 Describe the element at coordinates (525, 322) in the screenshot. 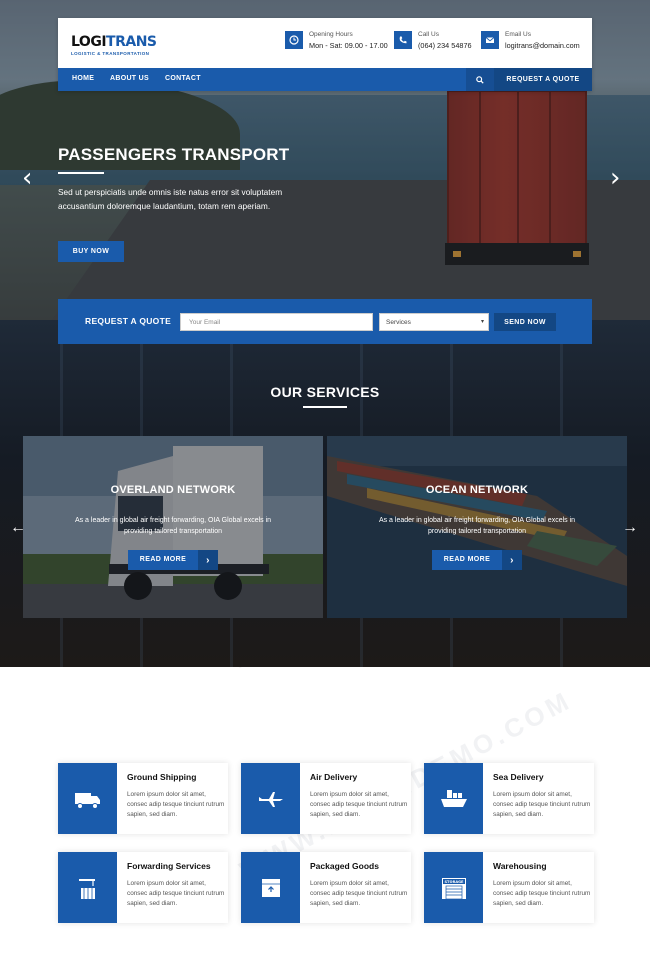

I see `send-now-button: SEND NOW` at that location.